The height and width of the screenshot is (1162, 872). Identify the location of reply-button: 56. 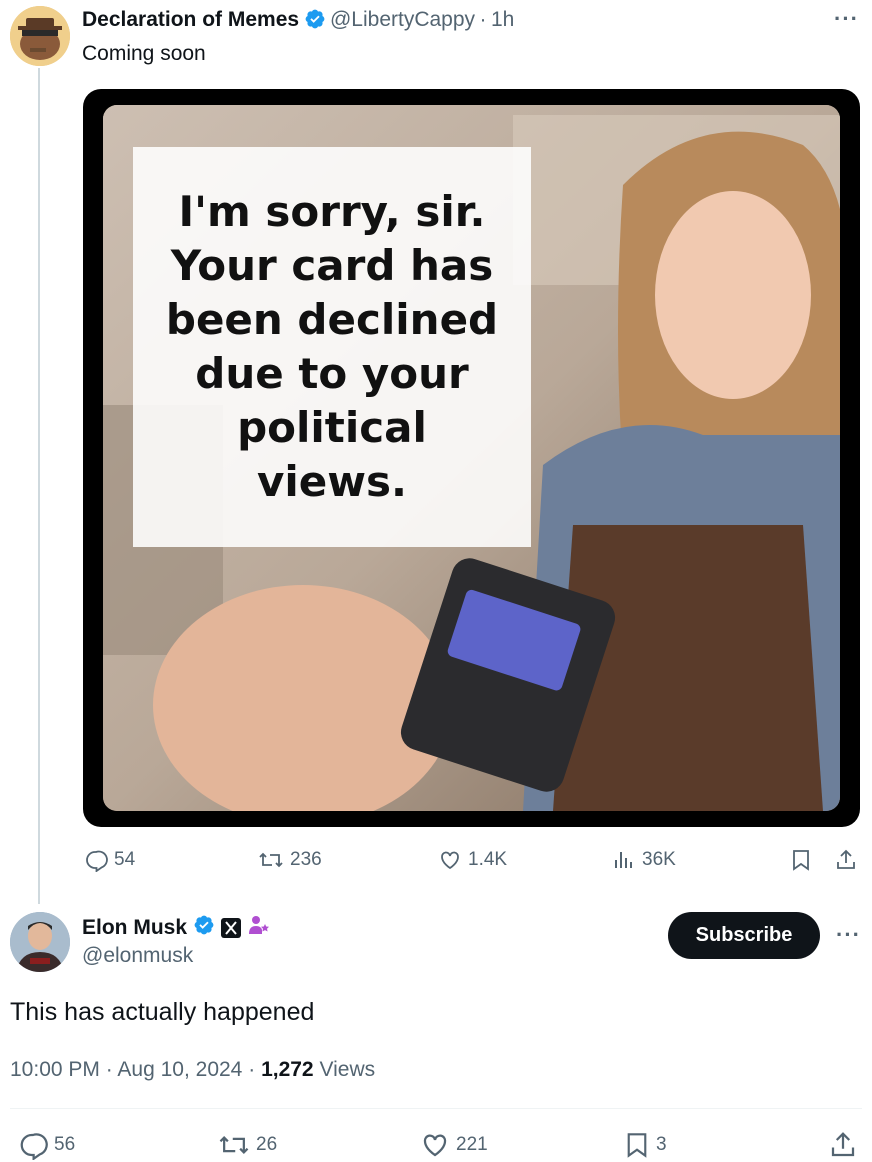
(46, 1145).